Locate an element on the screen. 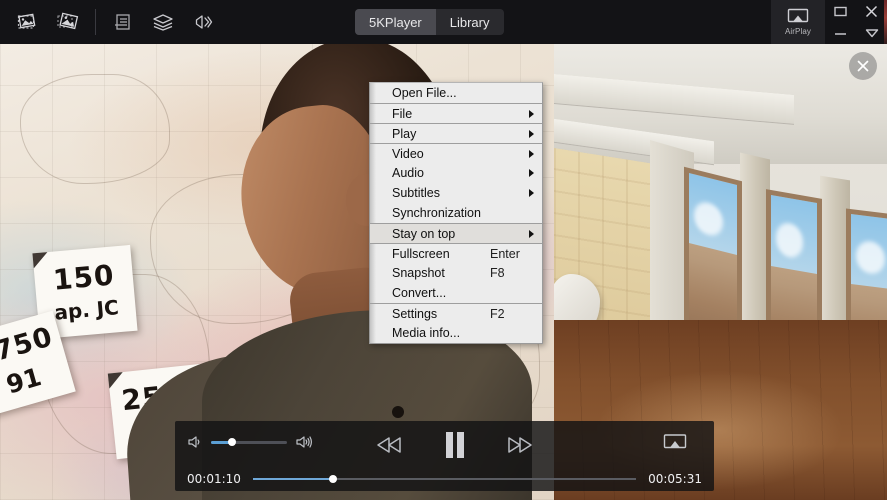  maximize-icon is located at coordinates (840, 11).